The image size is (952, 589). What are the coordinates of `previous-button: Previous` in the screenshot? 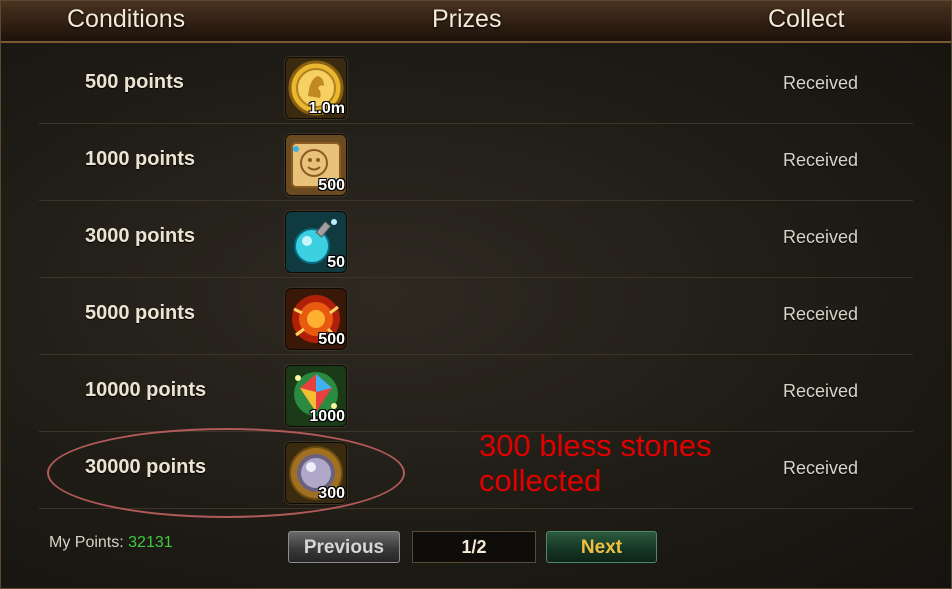 It's located at (344, 547).